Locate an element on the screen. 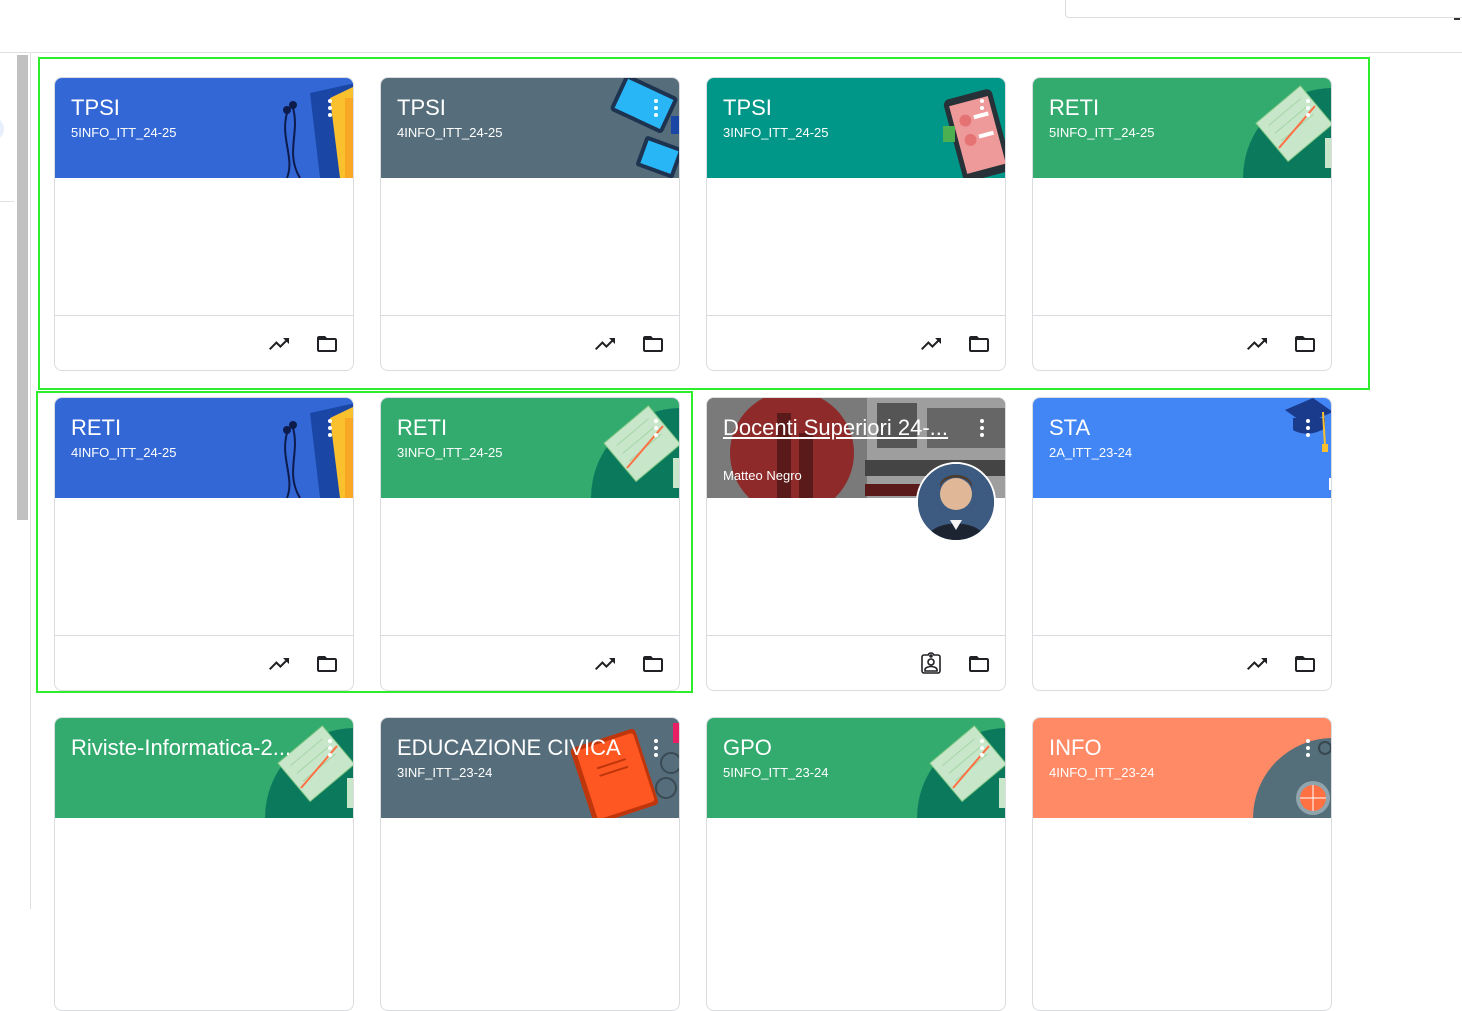 The width and height of the screenshot is (1462, 1011). card-header: STA 2A_ITT_23-24 is located at coordinates (1182, 448).